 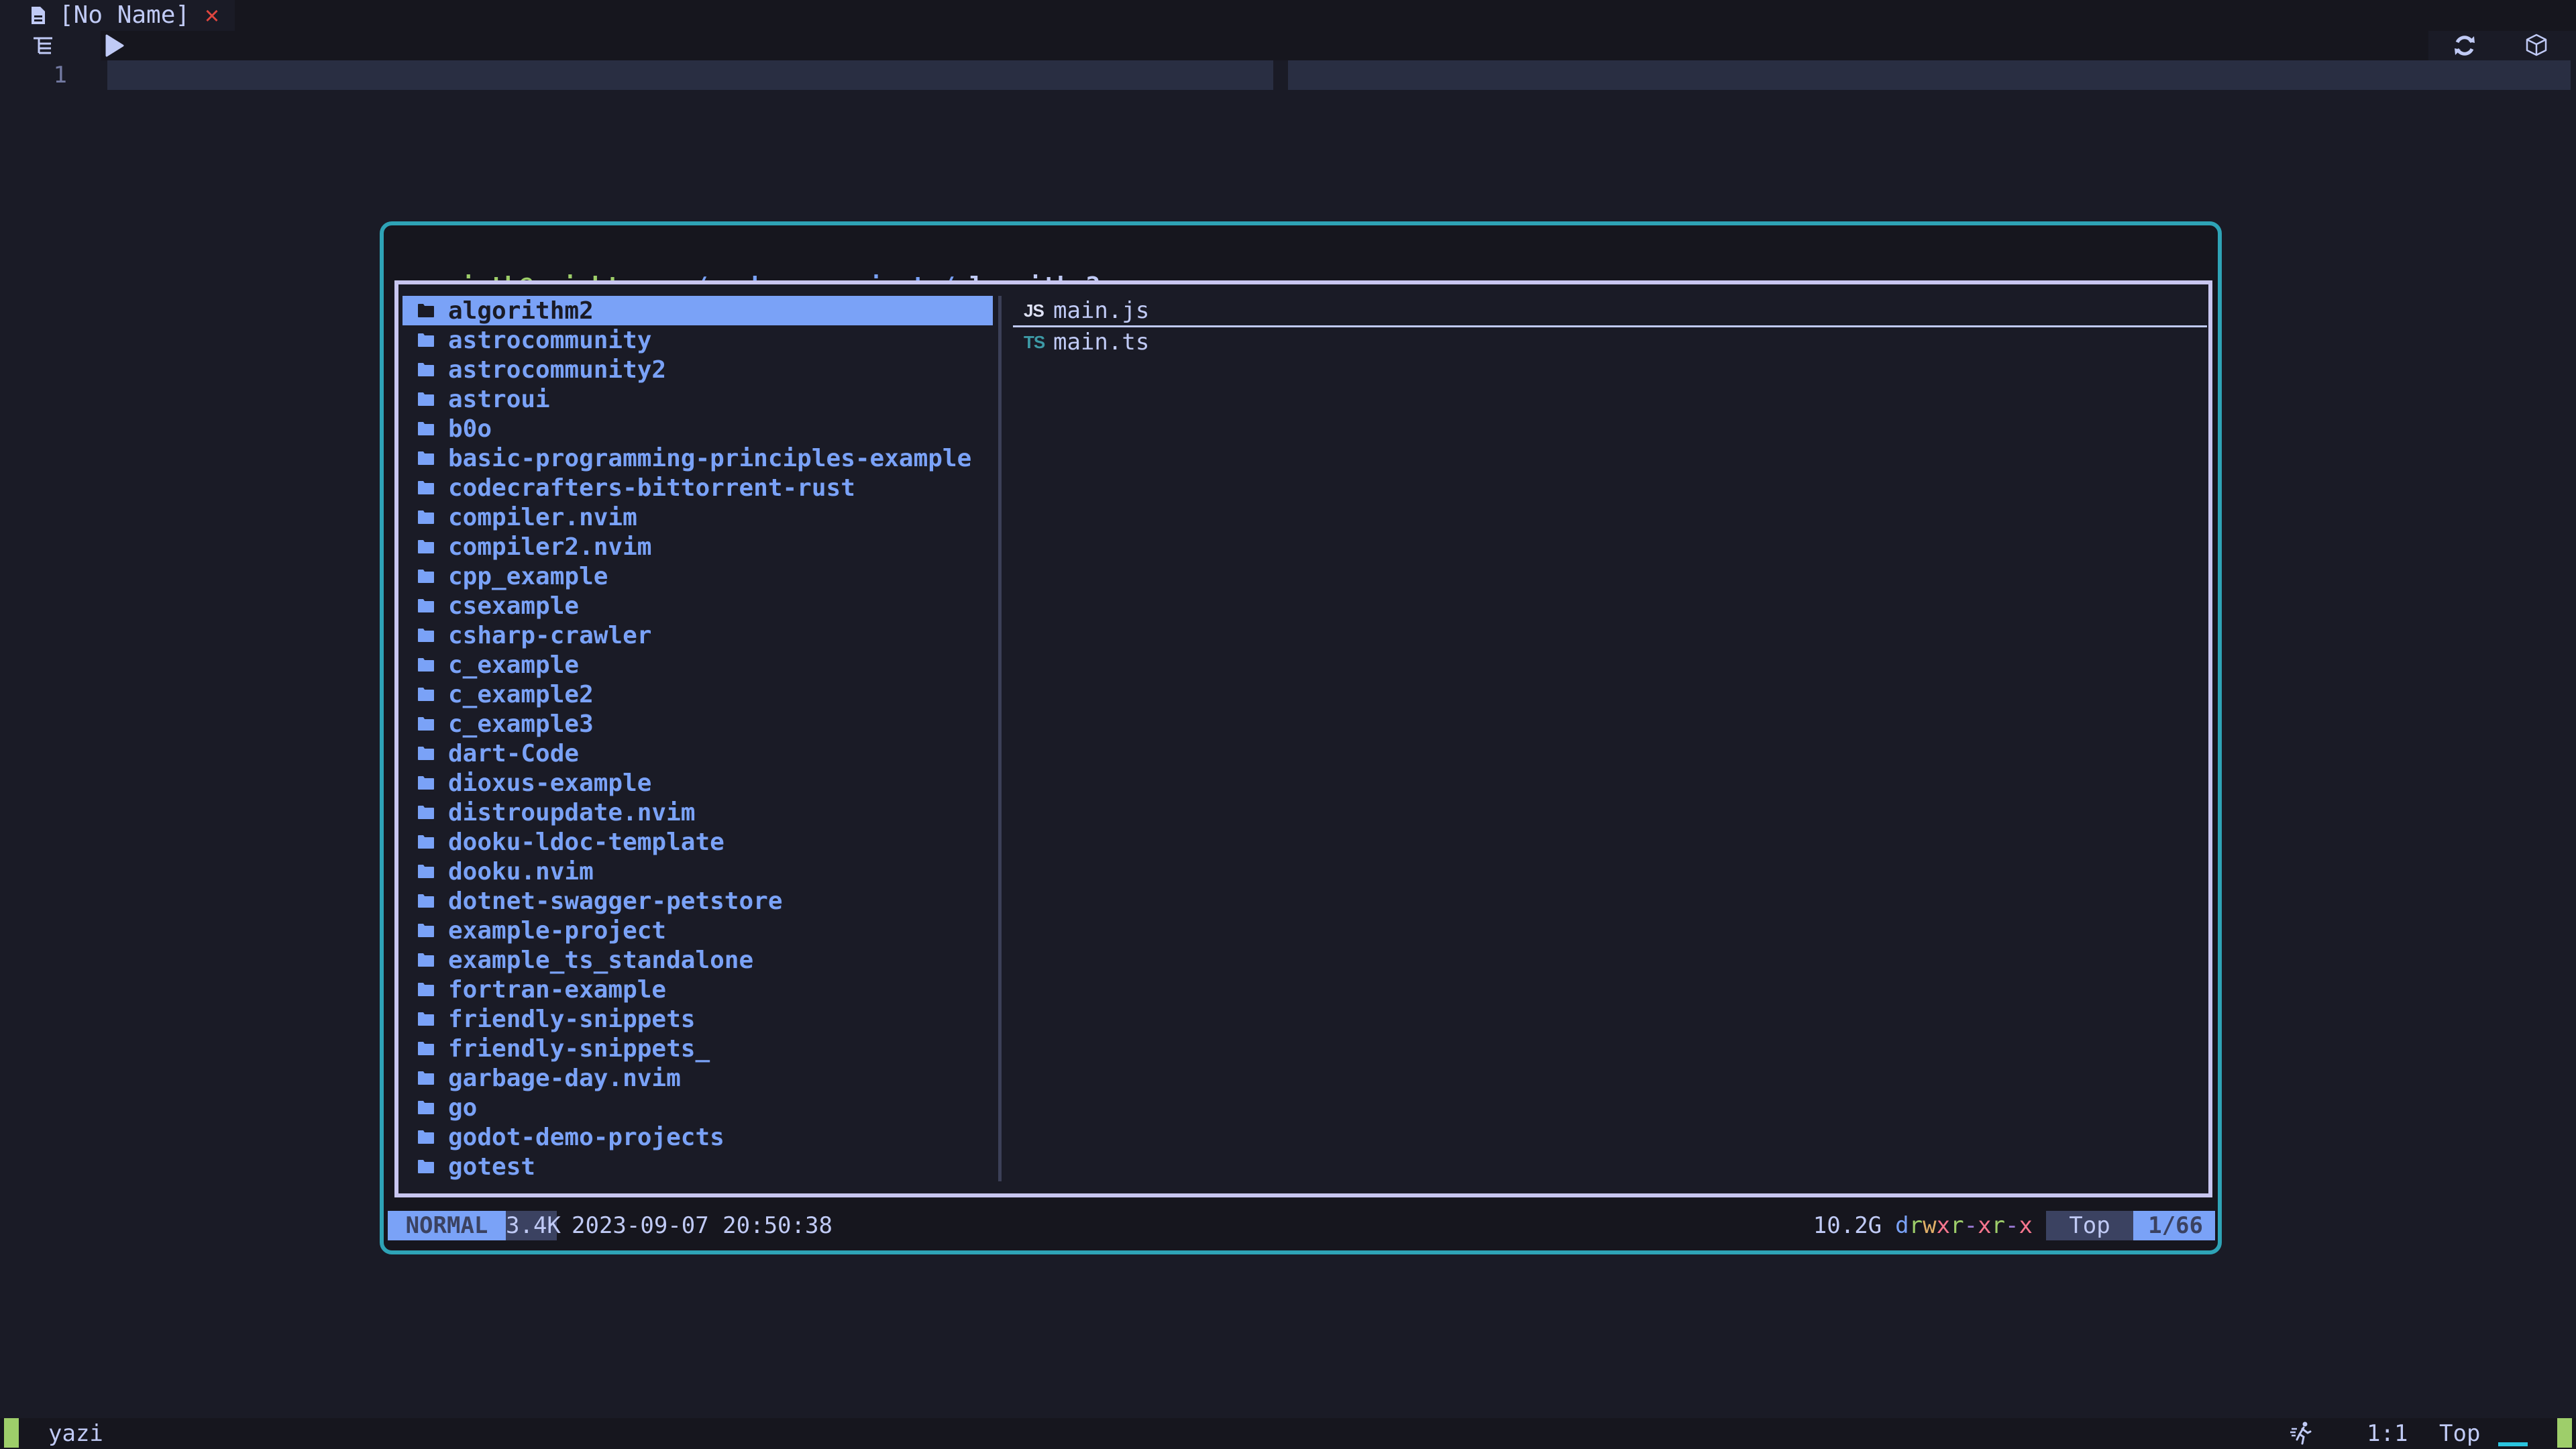 What do you see at coordinates (697, 635) in the screenshot?
I see `file-list-item: csharp-crawler` at bounding box center [697, 635].